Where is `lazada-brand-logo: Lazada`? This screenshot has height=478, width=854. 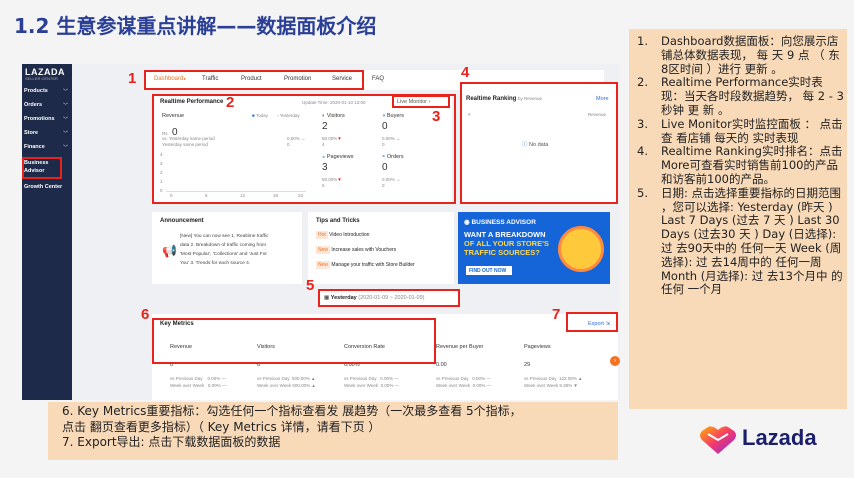 lazada-brand-logo: Lazada is located at coordinates (773, 440).